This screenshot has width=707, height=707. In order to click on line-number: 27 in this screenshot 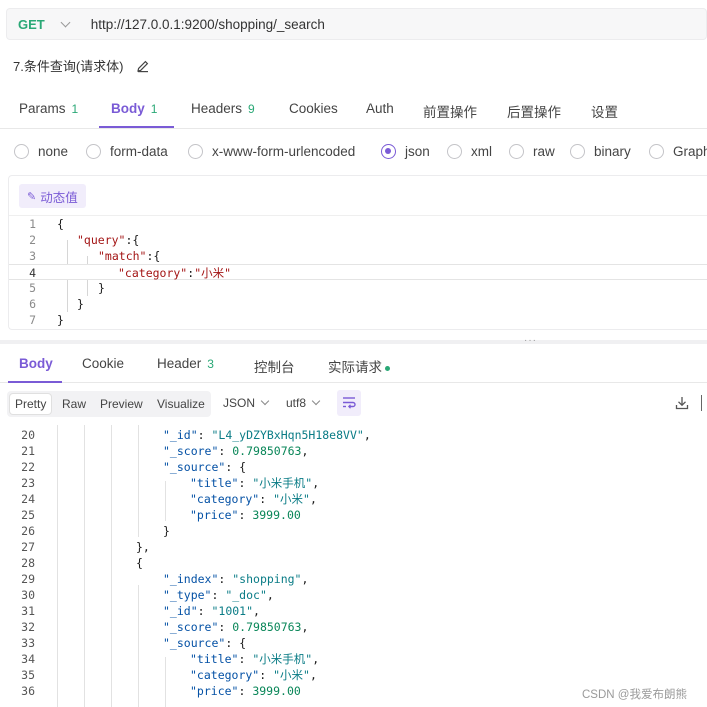, I will do `click(28, 547)`.